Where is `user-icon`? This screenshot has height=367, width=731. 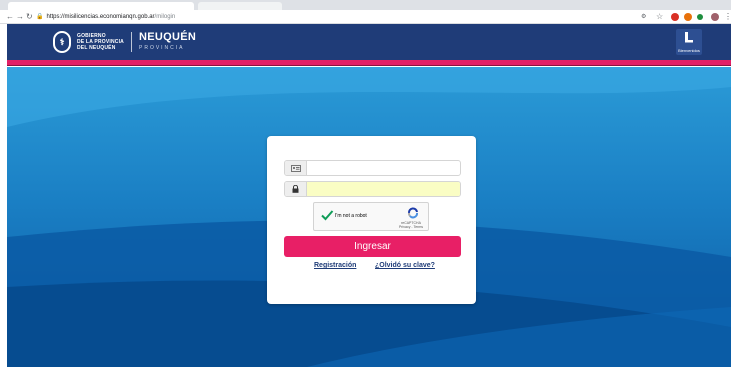
user-icon is located at coordinates (689, 37).